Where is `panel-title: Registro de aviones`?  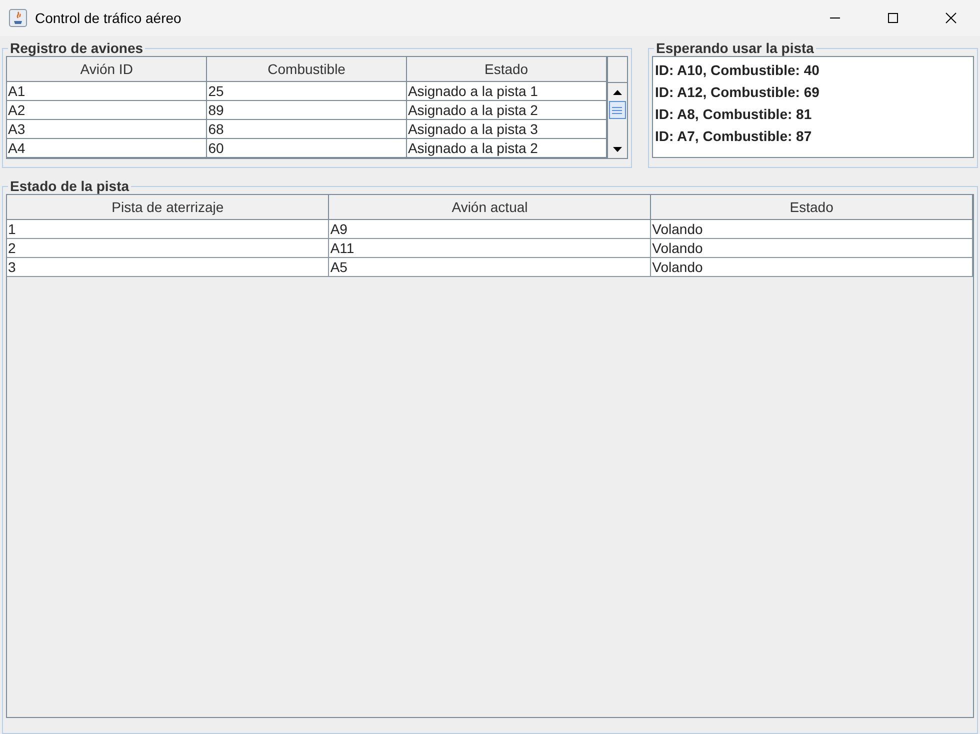 panel-title: Registro de aviones is located at coordinates (76, 48).